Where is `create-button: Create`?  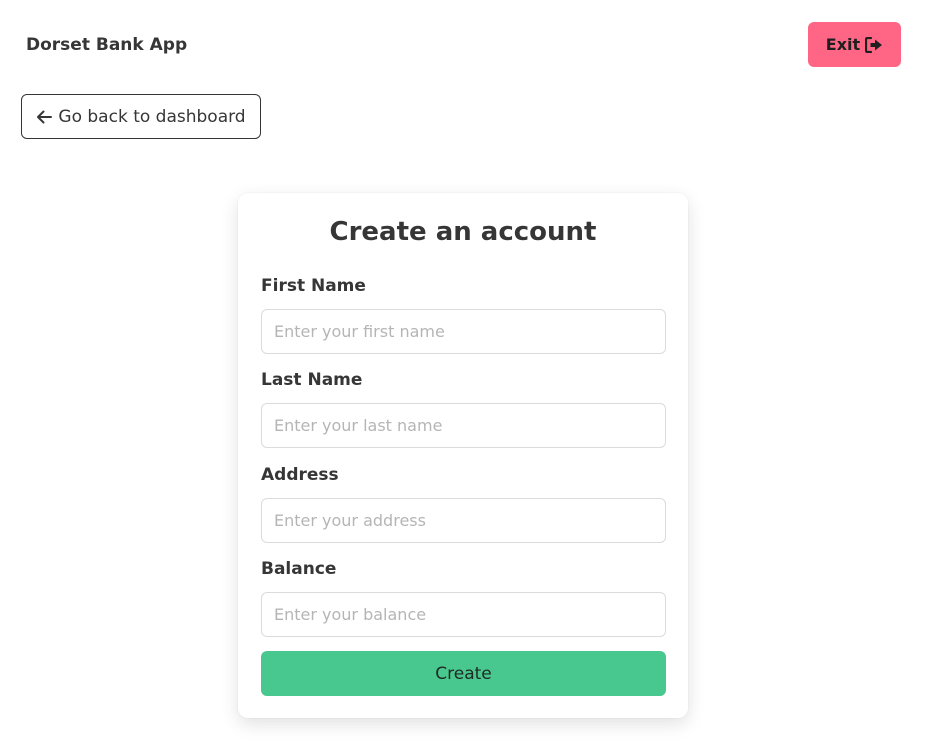 create-button: Create is located at coordinates (463, 673).